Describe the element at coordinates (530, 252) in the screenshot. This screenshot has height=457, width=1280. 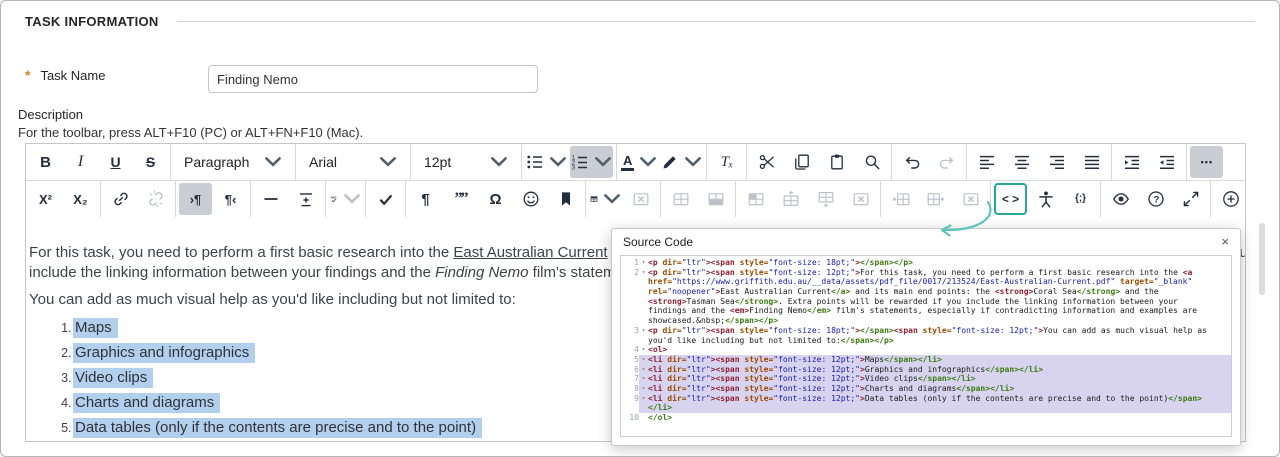
I see `inline-link: East Australian Current` at that location.